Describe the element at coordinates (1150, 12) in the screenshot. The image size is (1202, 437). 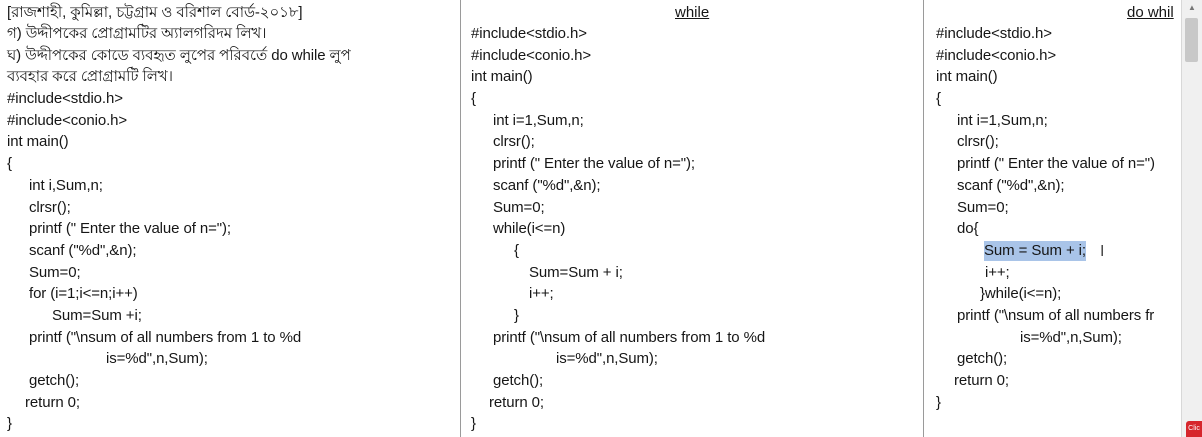
I see `do-while-column-title: do whil` at that location.